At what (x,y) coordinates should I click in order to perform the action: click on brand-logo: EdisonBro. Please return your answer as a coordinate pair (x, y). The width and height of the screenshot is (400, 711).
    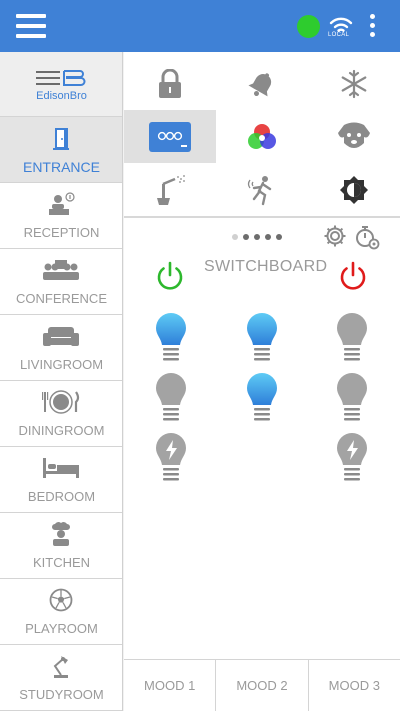
    Looking at the image, I should click on (61, 84).